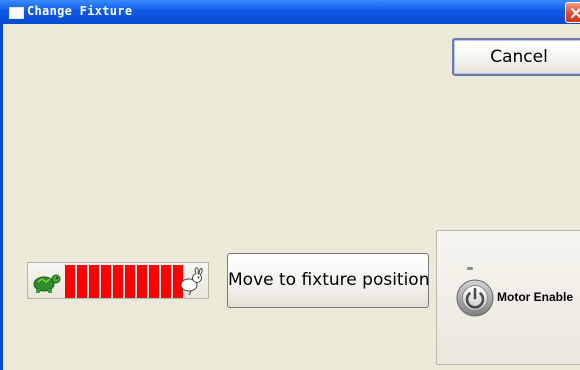 The image size is (580, 370). I want to click on status-led, so click(470, 268).